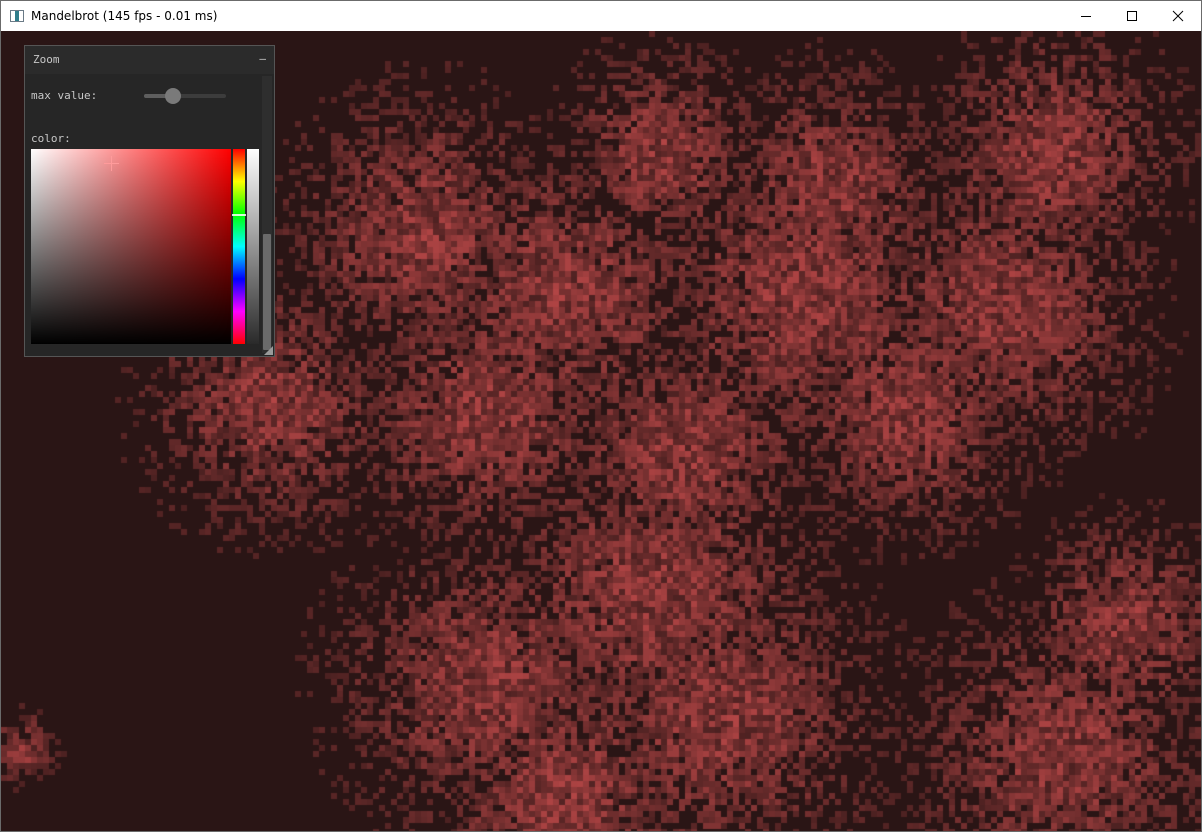  What do you see at coordinates (64, 95) in the screenshot?
I see `max-value-label: max value:` at bounding box center [64, 95].